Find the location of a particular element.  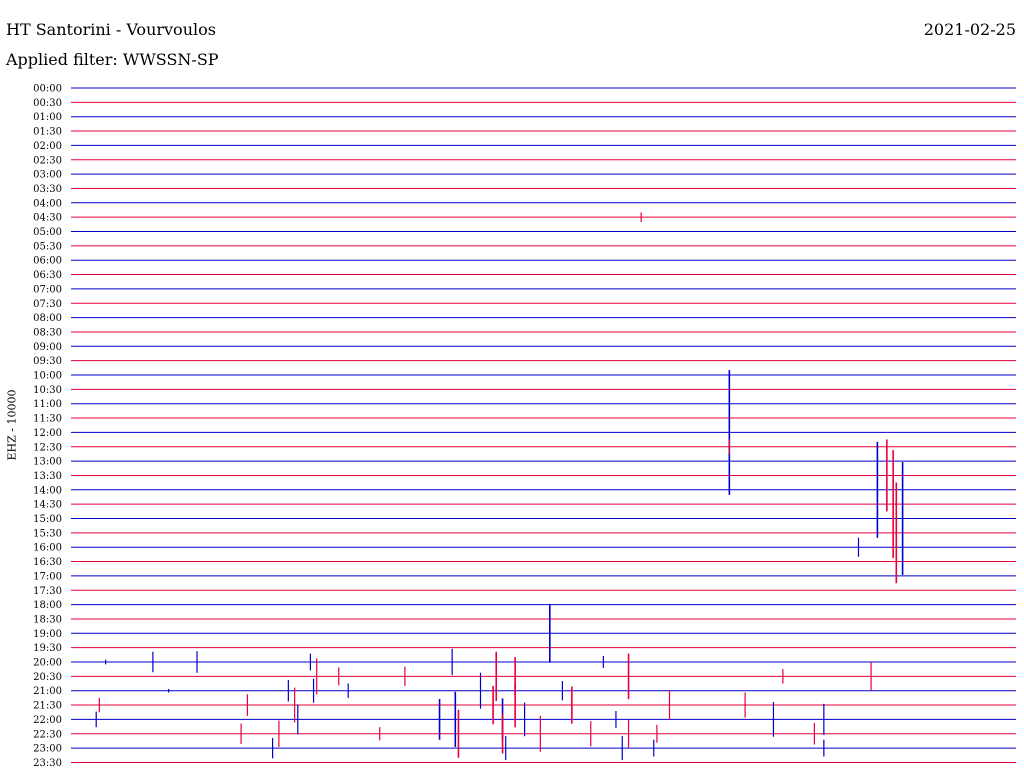

time-tick-label: 15:30 is located at coordinates (47, 533).